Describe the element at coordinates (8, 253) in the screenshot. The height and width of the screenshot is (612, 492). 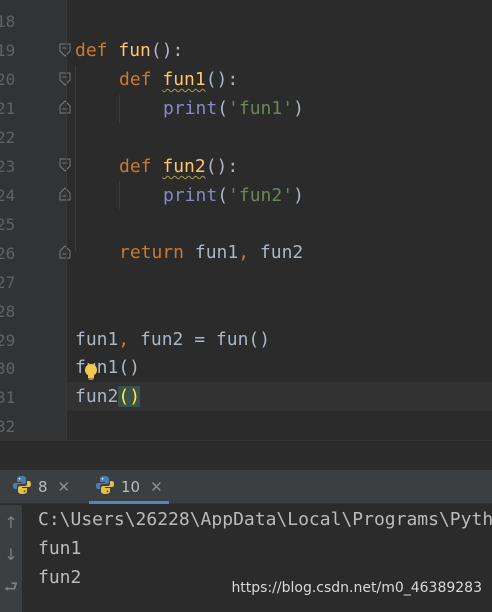
I see `line-number: 26` at that location.